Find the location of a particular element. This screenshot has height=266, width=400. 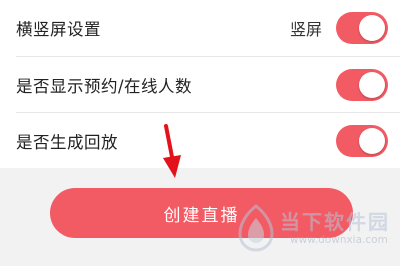

show-audience-label: 是否显示预约/在线人数 is located at coordinates (104, 86).